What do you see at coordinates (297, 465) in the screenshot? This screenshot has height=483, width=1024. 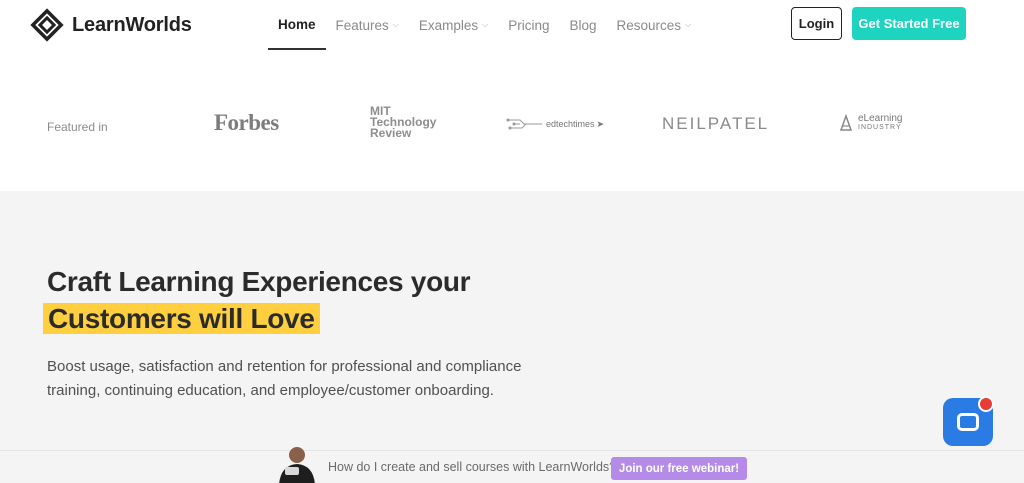 I see `presenter-avatar` at bounding box center [297, 465].